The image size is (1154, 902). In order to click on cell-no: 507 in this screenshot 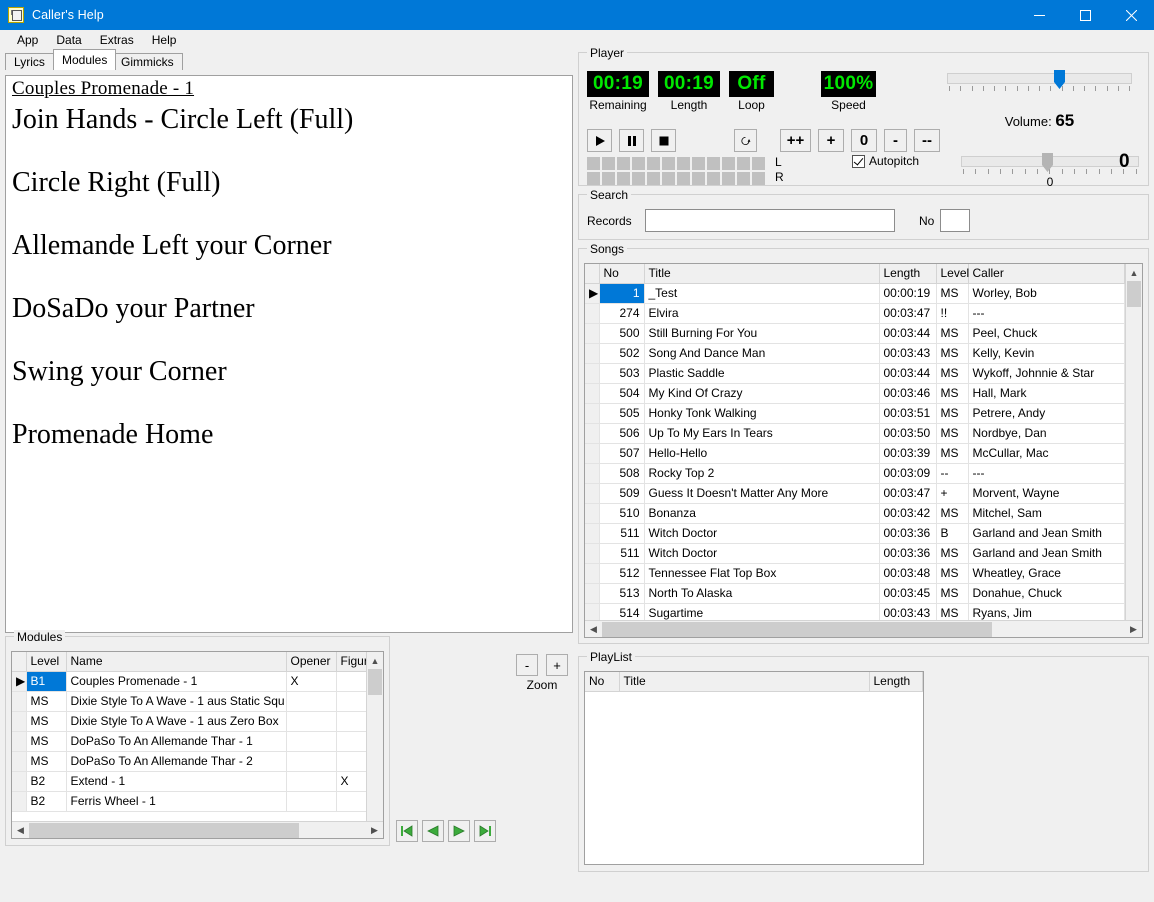, I will do `click(622, 453)`.